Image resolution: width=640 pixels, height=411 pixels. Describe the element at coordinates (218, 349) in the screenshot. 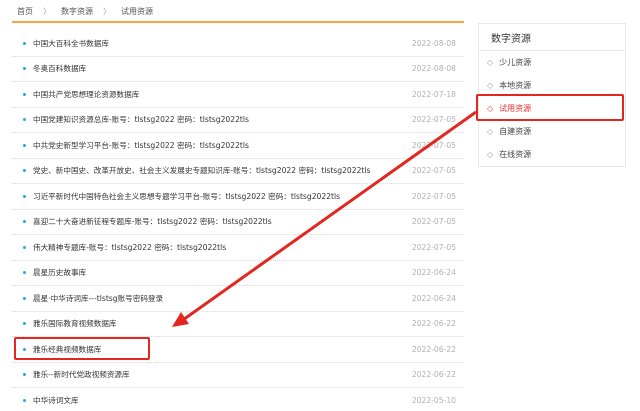

I see `list-item-title: 雅乐经典视频数据库` at that location.